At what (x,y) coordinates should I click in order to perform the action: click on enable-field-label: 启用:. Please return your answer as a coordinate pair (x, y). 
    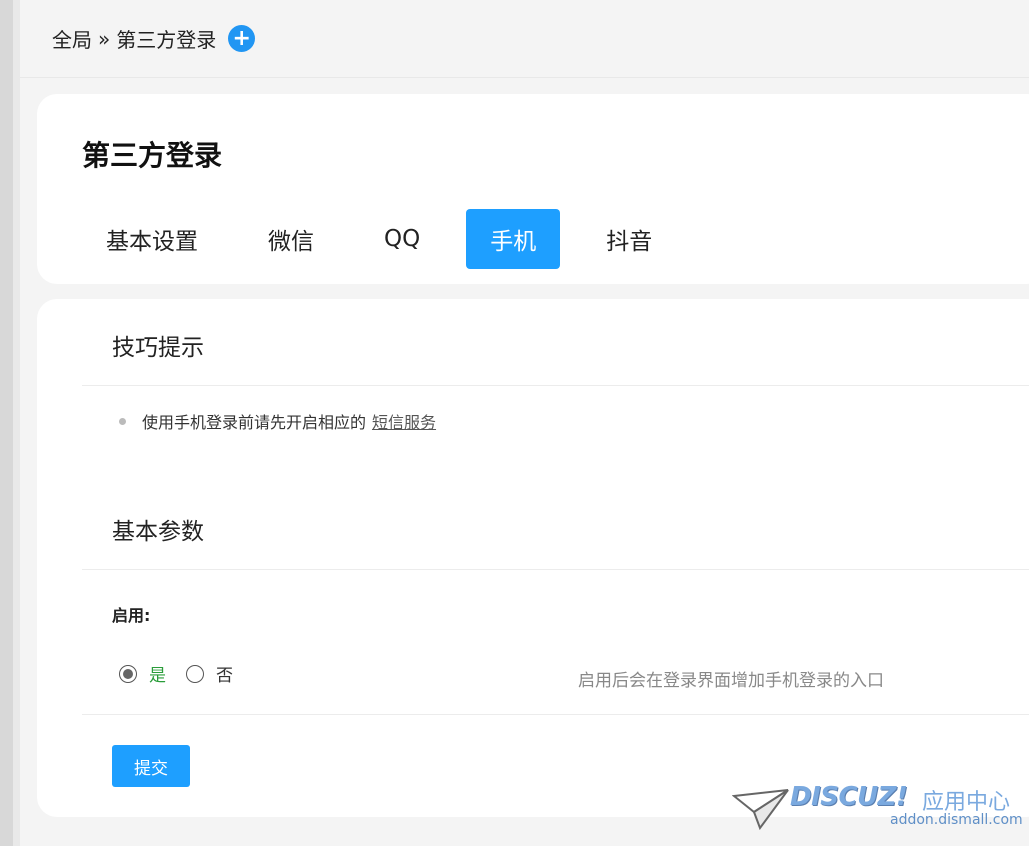
    Looking at the image, I should click on (131, 615).